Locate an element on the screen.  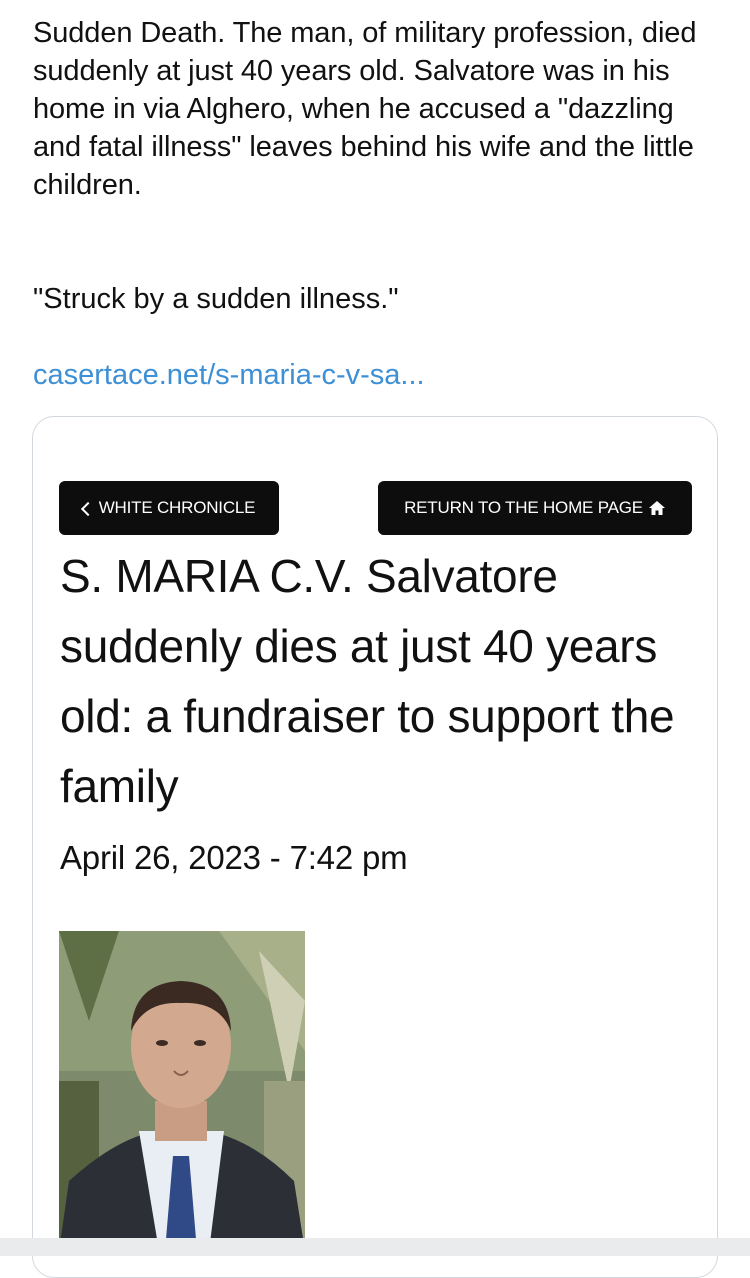
white-chronicle-button: WHITE CHRONICLE is located at coordinates (169, 508).